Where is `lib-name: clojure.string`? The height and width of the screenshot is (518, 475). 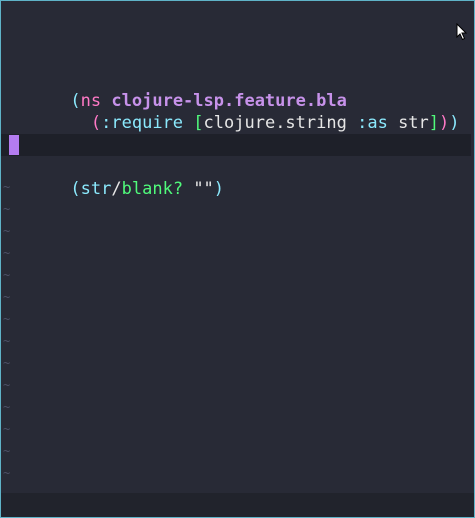 lib-name: clojure.string is located at coordinates (275, 123).